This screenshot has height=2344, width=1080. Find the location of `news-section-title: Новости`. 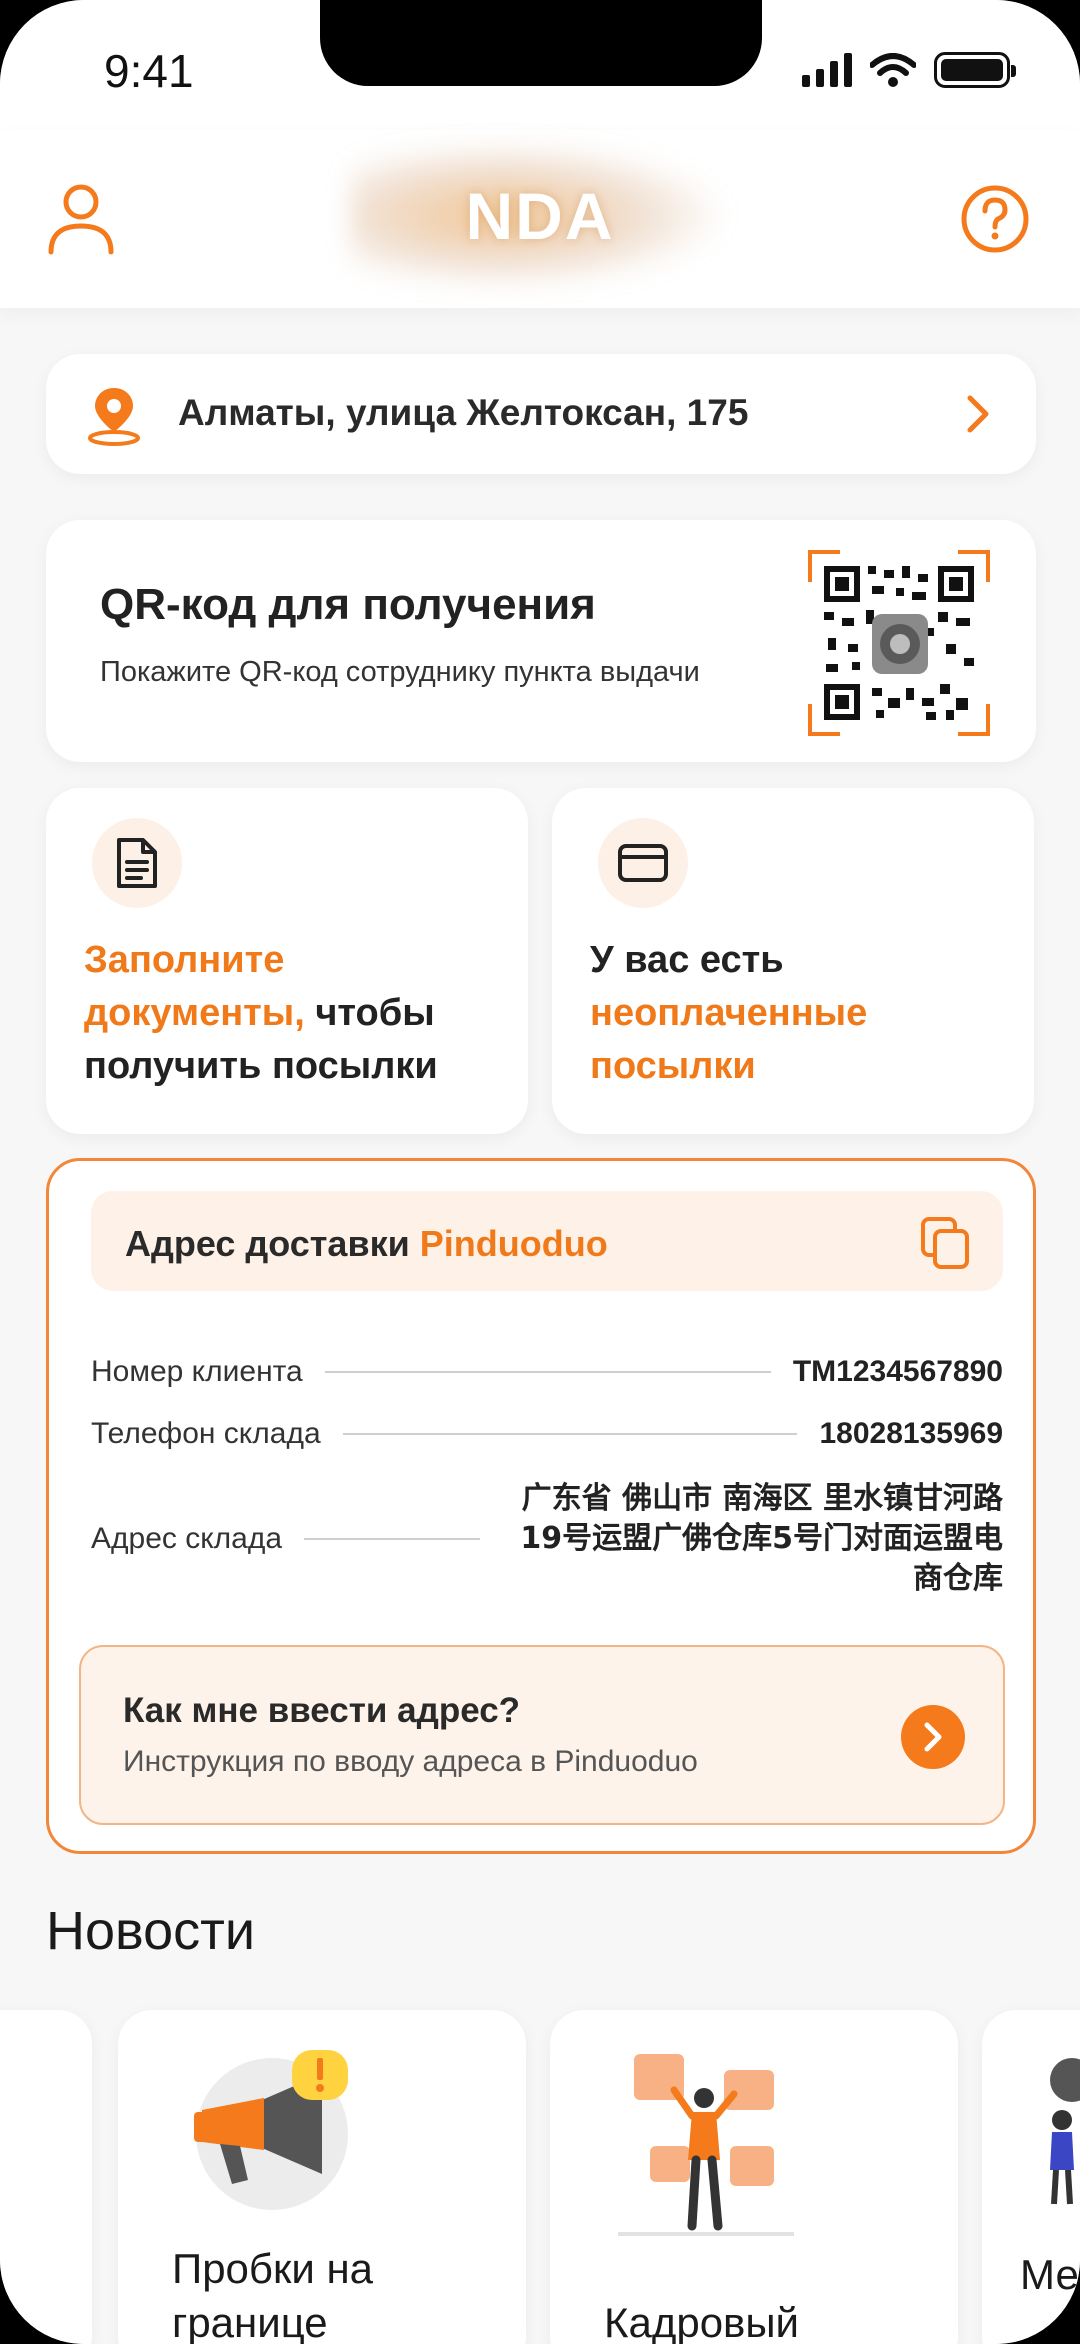

news-section-title: Новости is located at coordinates (151, 1931).